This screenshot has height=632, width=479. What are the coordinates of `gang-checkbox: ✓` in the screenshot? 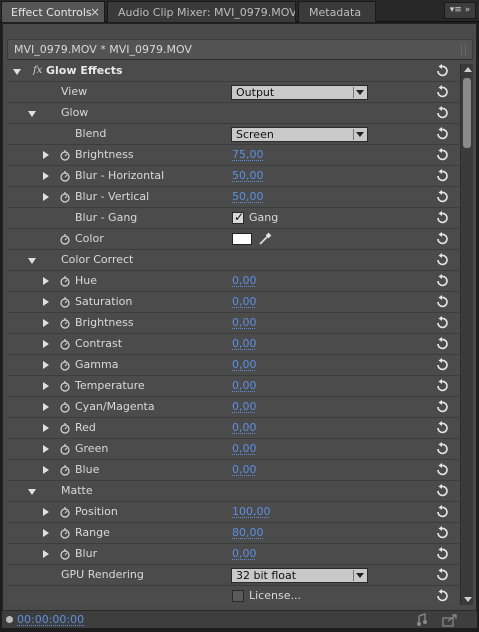 It's located at (238, 217).